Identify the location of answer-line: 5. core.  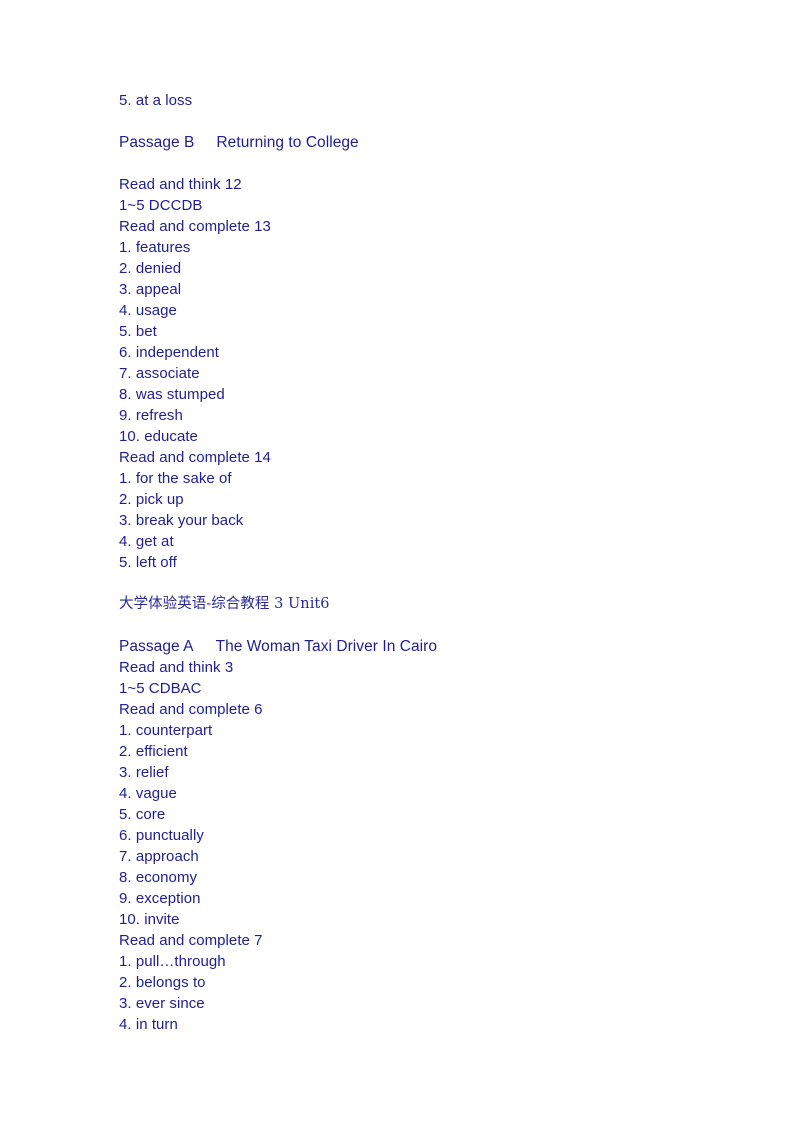
(142, 814).